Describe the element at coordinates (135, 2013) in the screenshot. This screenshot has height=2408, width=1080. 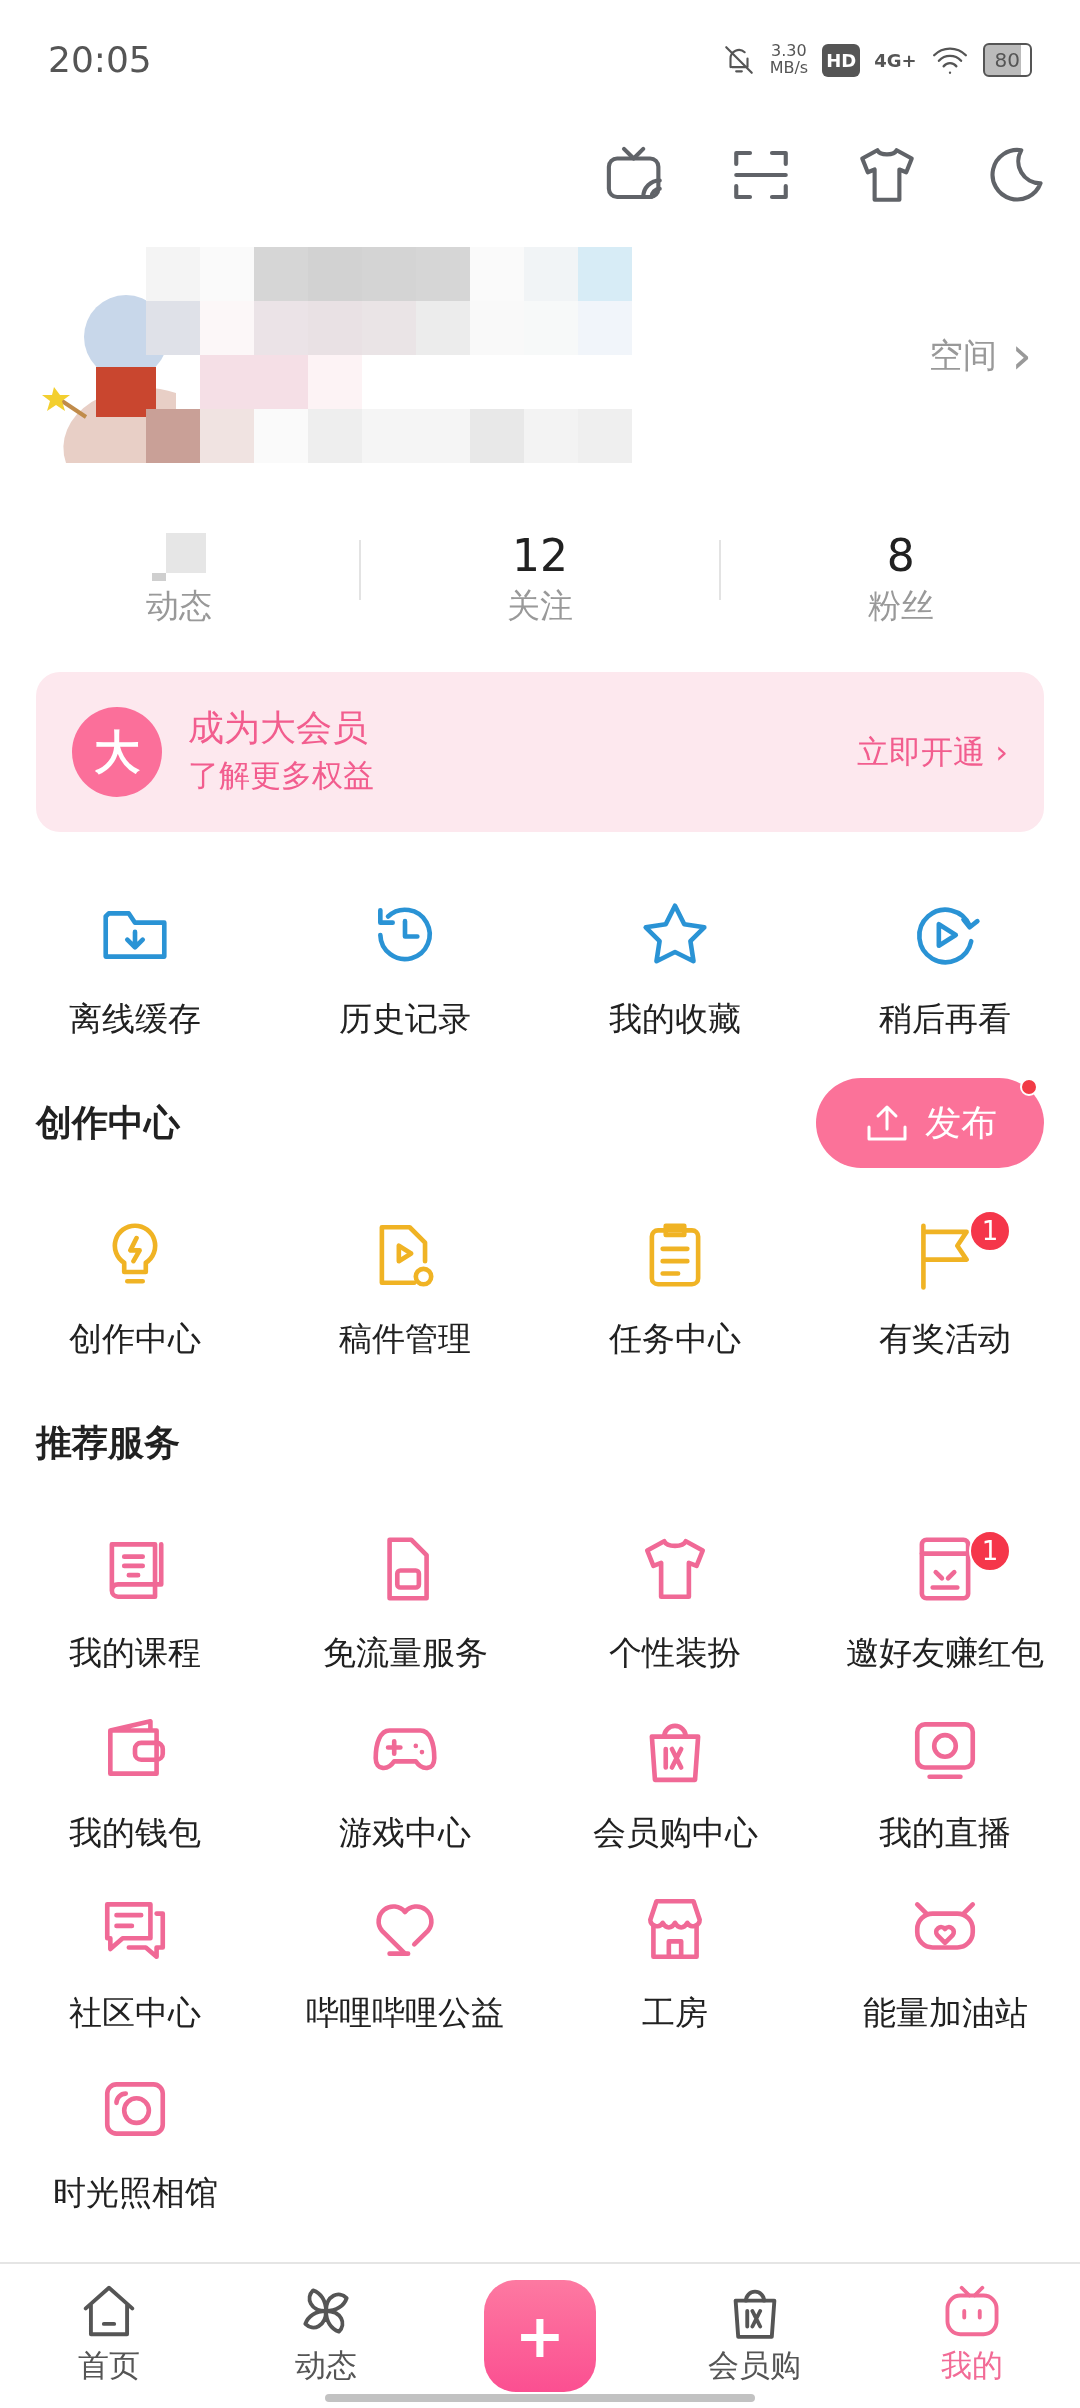
I see `shortcut-label: 社区中心` at that location.